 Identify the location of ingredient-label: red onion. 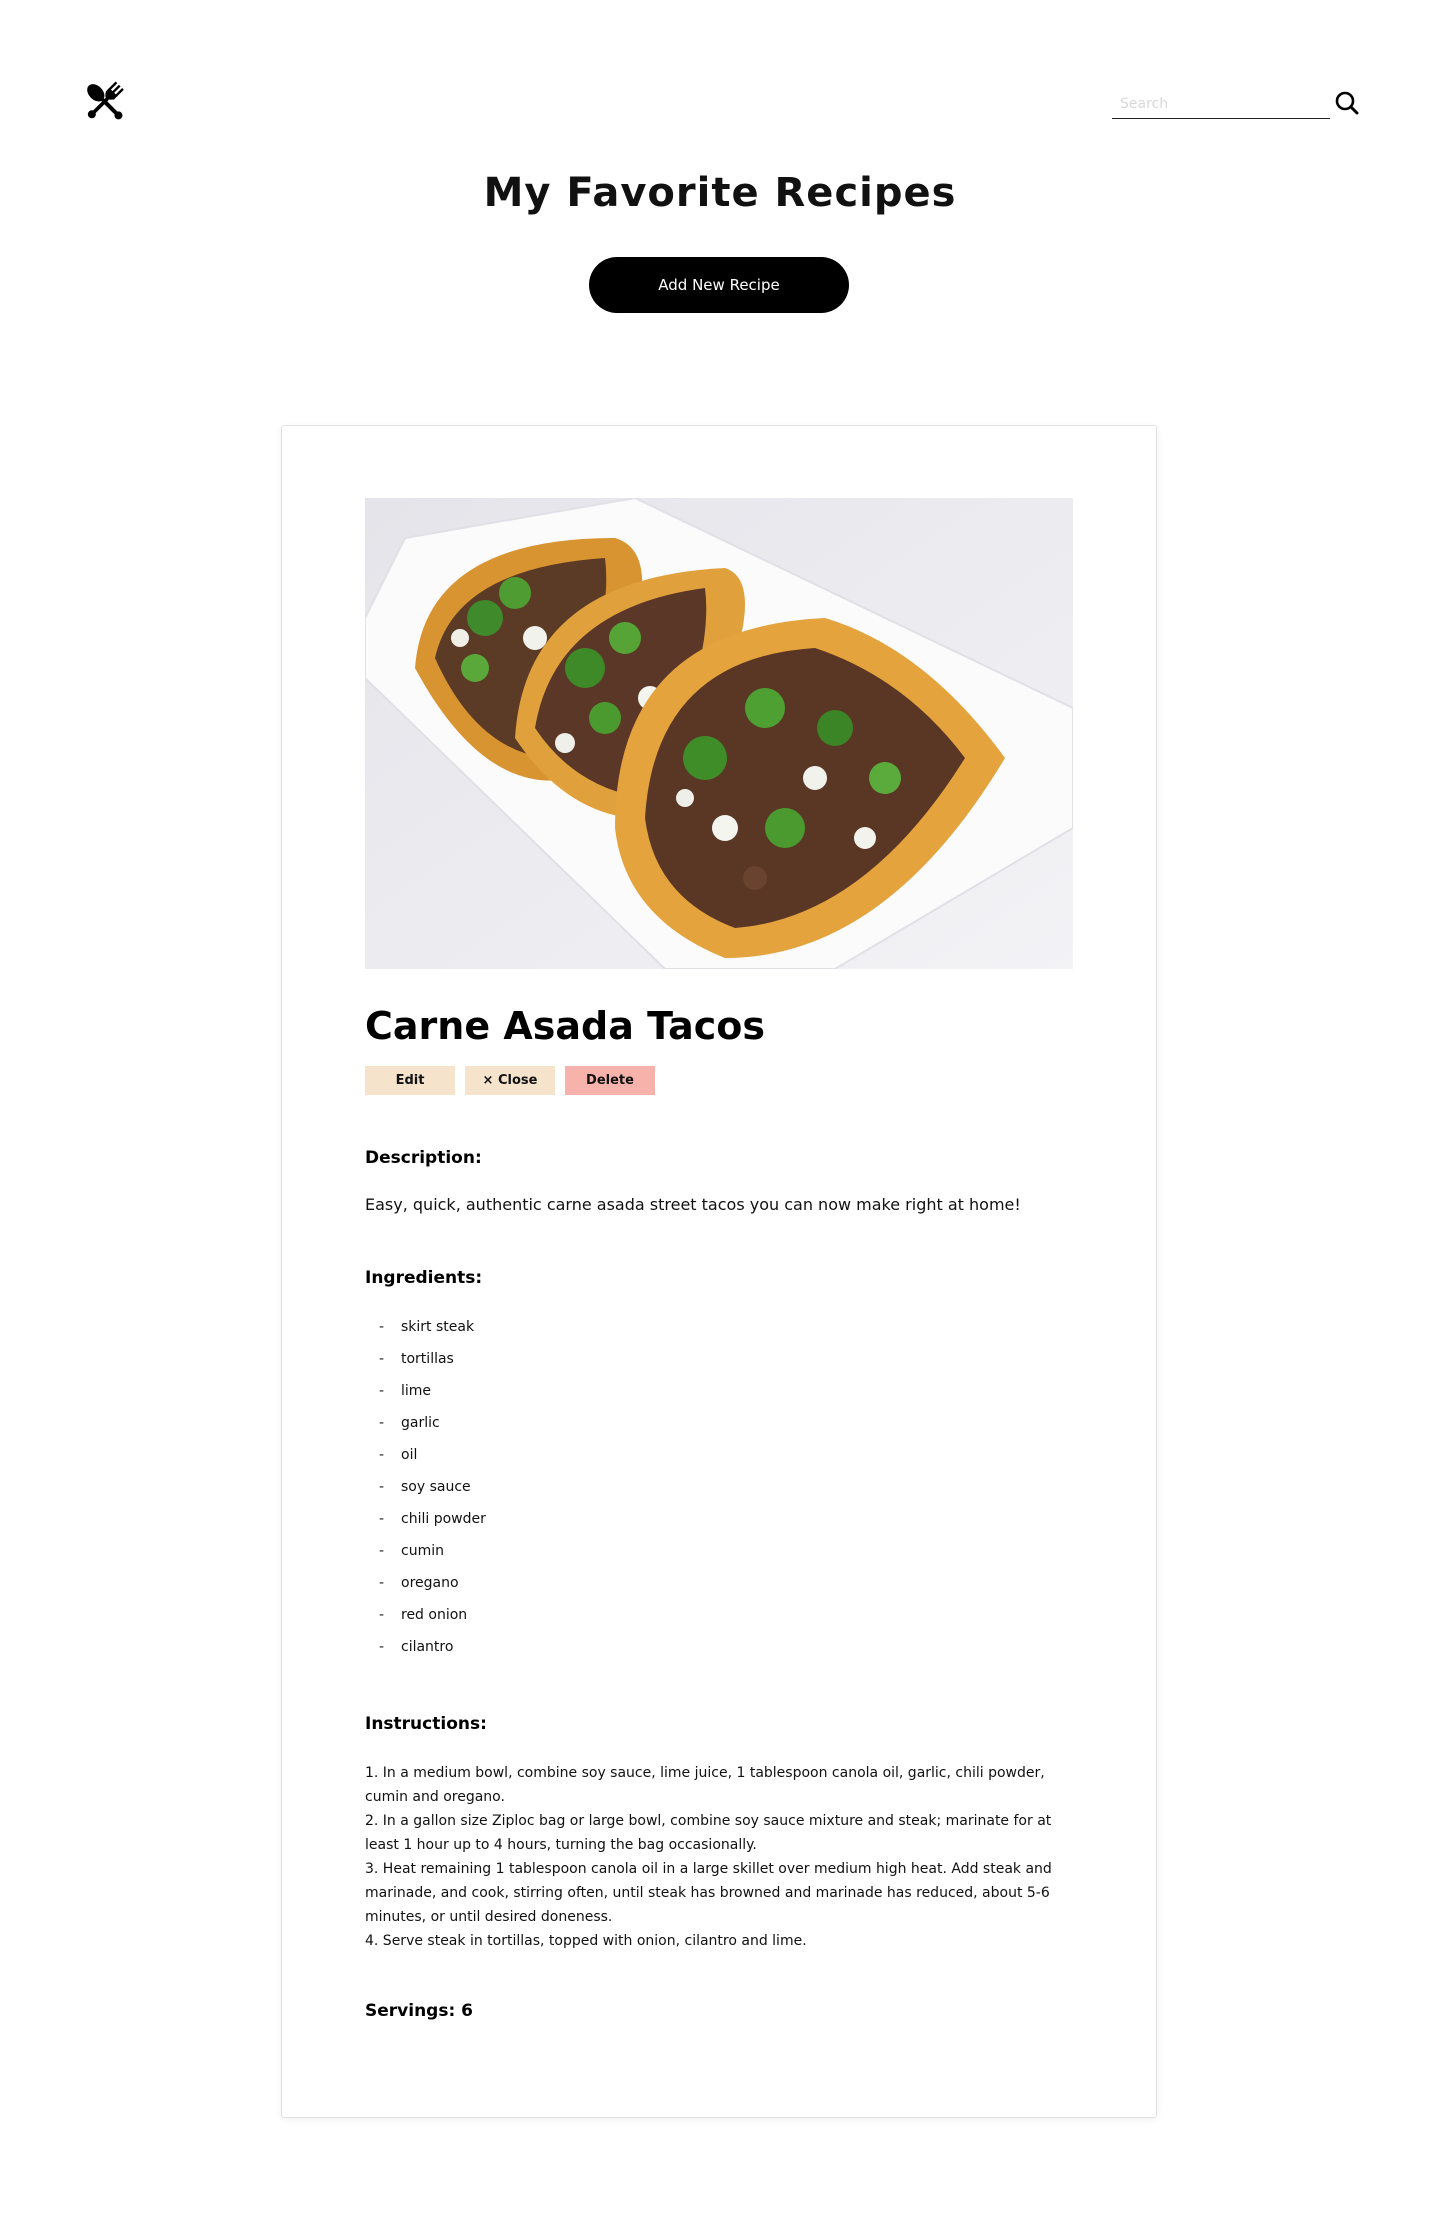
(434, 1615).